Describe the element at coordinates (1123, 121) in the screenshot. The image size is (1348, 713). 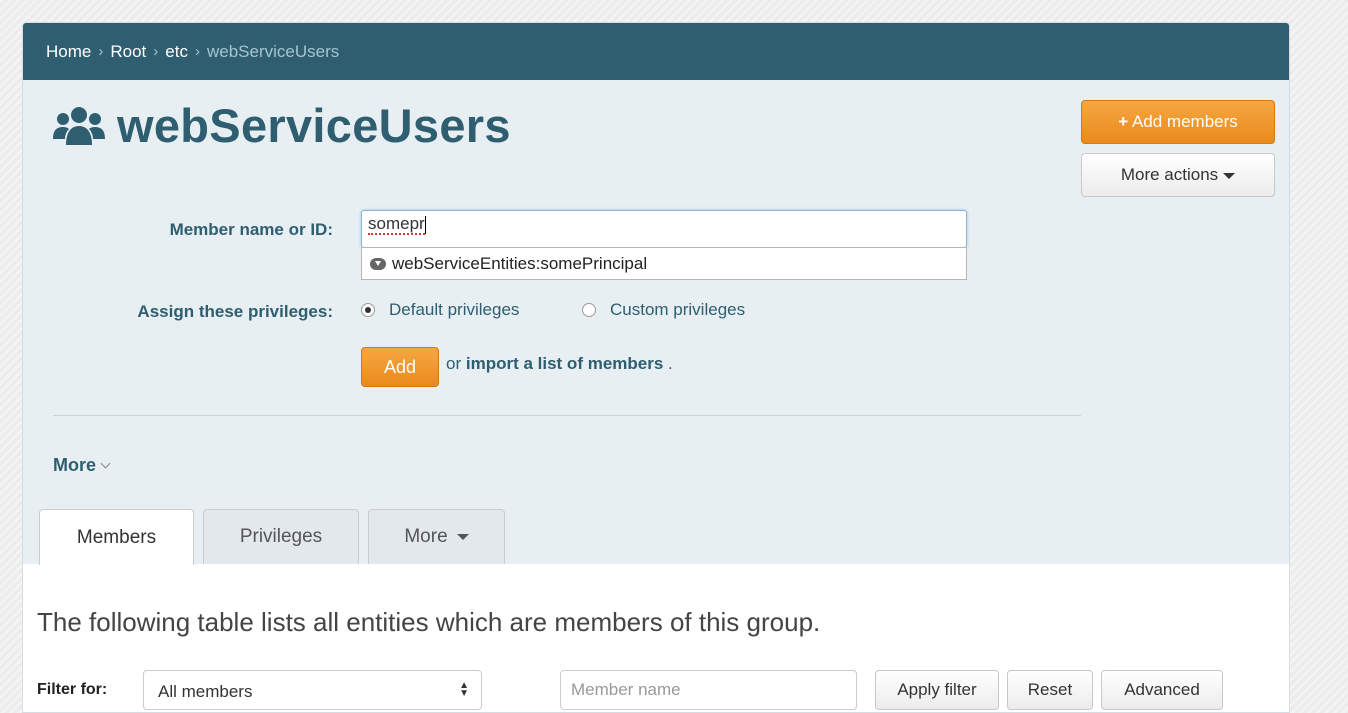
I see `plus-icon: +` at that location.